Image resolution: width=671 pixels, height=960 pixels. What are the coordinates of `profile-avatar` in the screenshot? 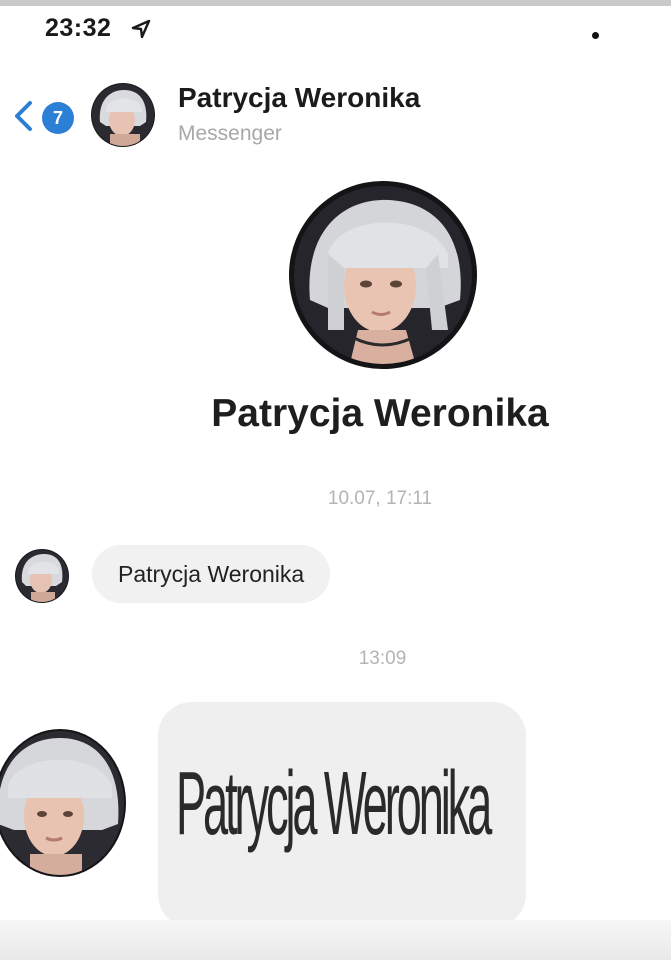 It's located at (383, 275).